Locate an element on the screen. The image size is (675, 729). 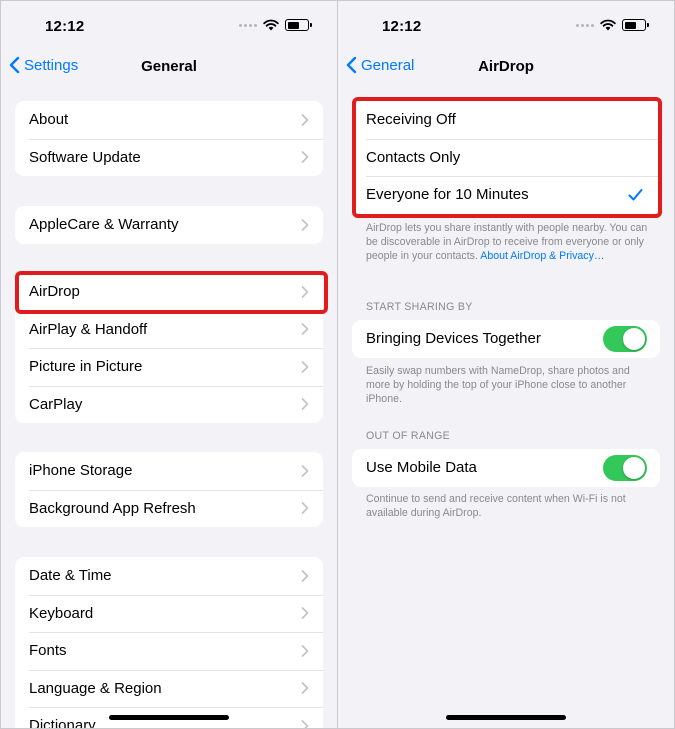
settings-group-applecare: AppleCare & Warranty is located at coordinates (169, 225).